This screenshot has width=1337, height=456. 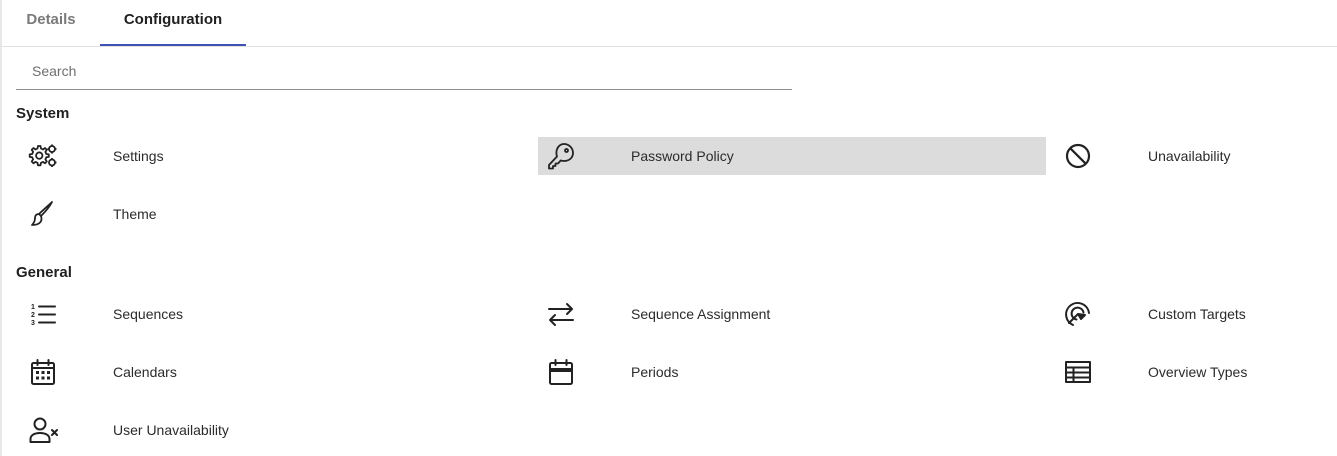 What do you see at coordinates (43, 430) in the screenshot?
I see `user-remove-icon` at bounding box center [43, 430].